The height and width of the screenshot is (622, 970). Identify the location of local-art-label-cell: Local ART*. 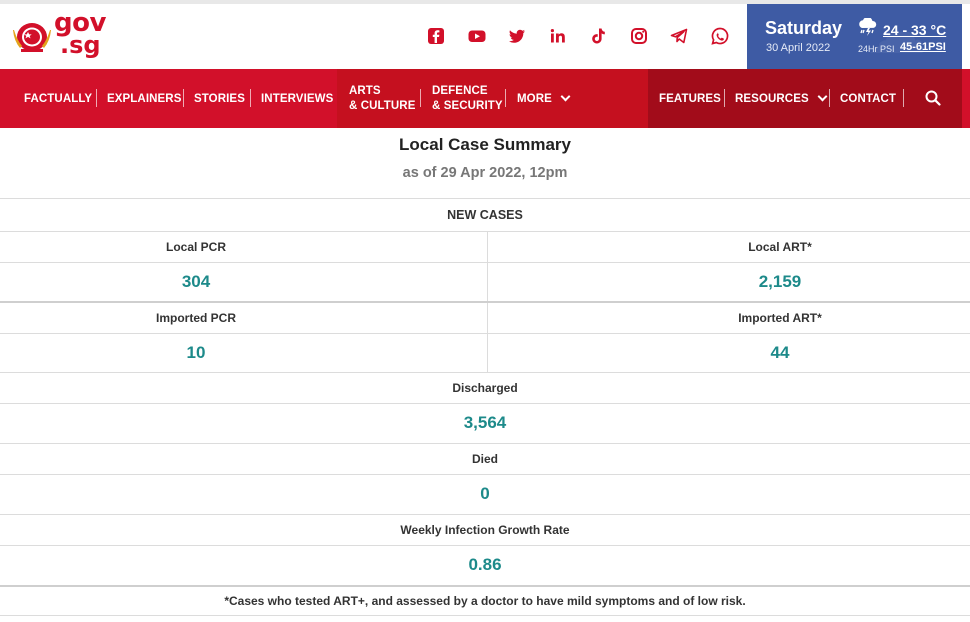
(780, 247).